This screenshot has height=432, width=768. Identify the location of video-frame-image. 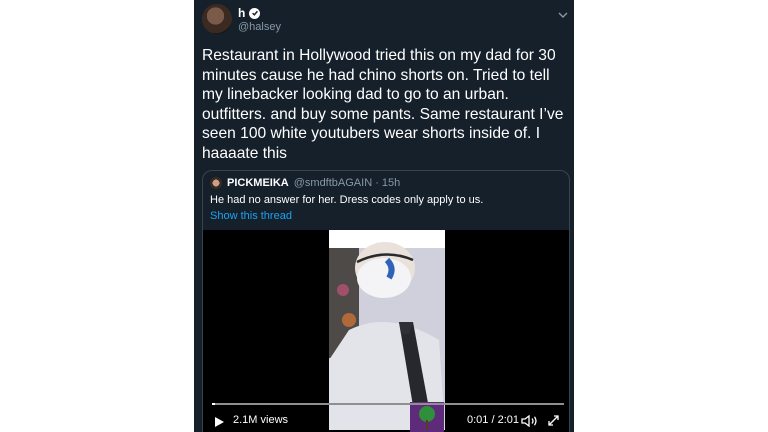
(387, 336).